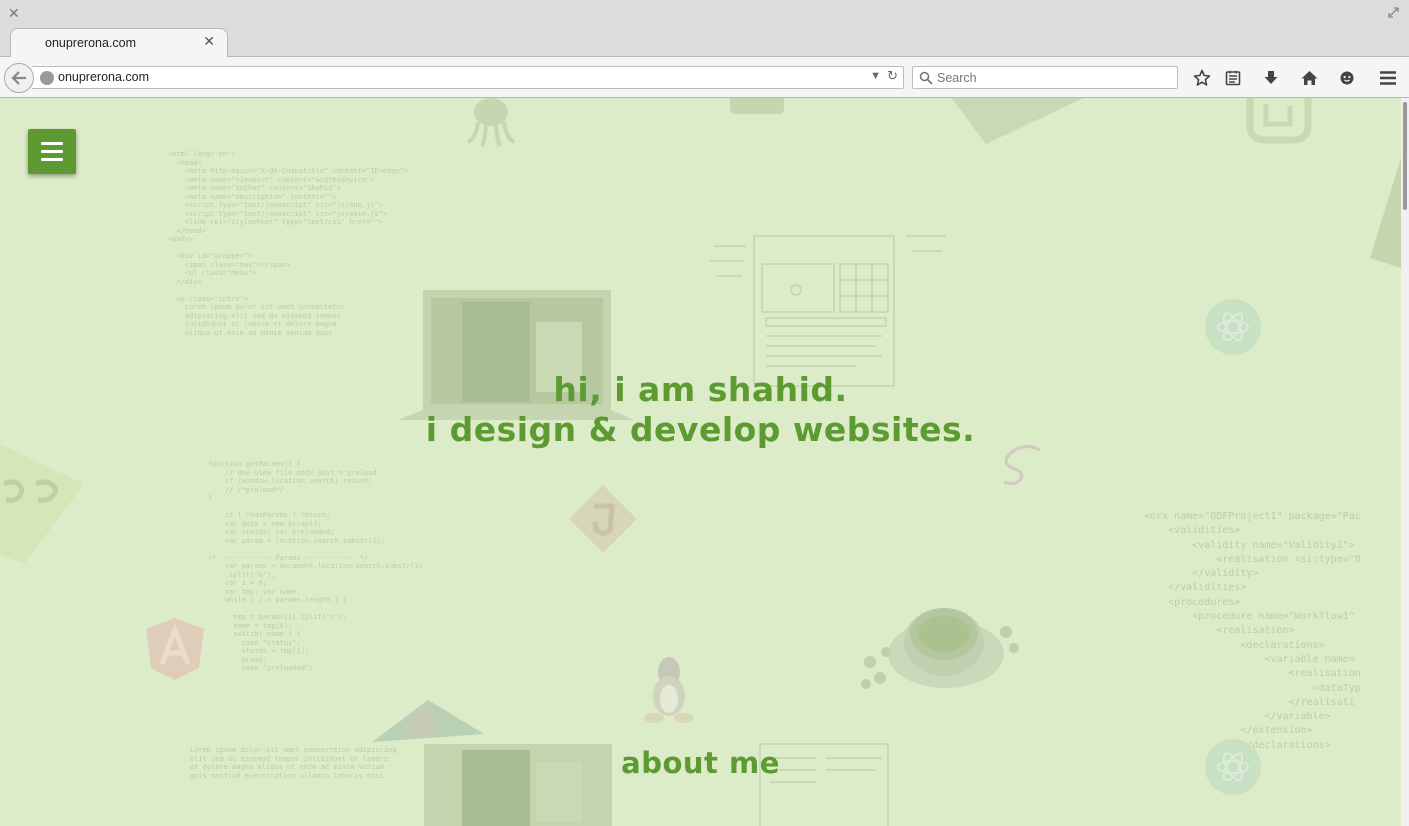 Image resolution: width=1409 pixels, height=826 pixels. I want to click on background-github-octocat-logo, so click(491, 122).